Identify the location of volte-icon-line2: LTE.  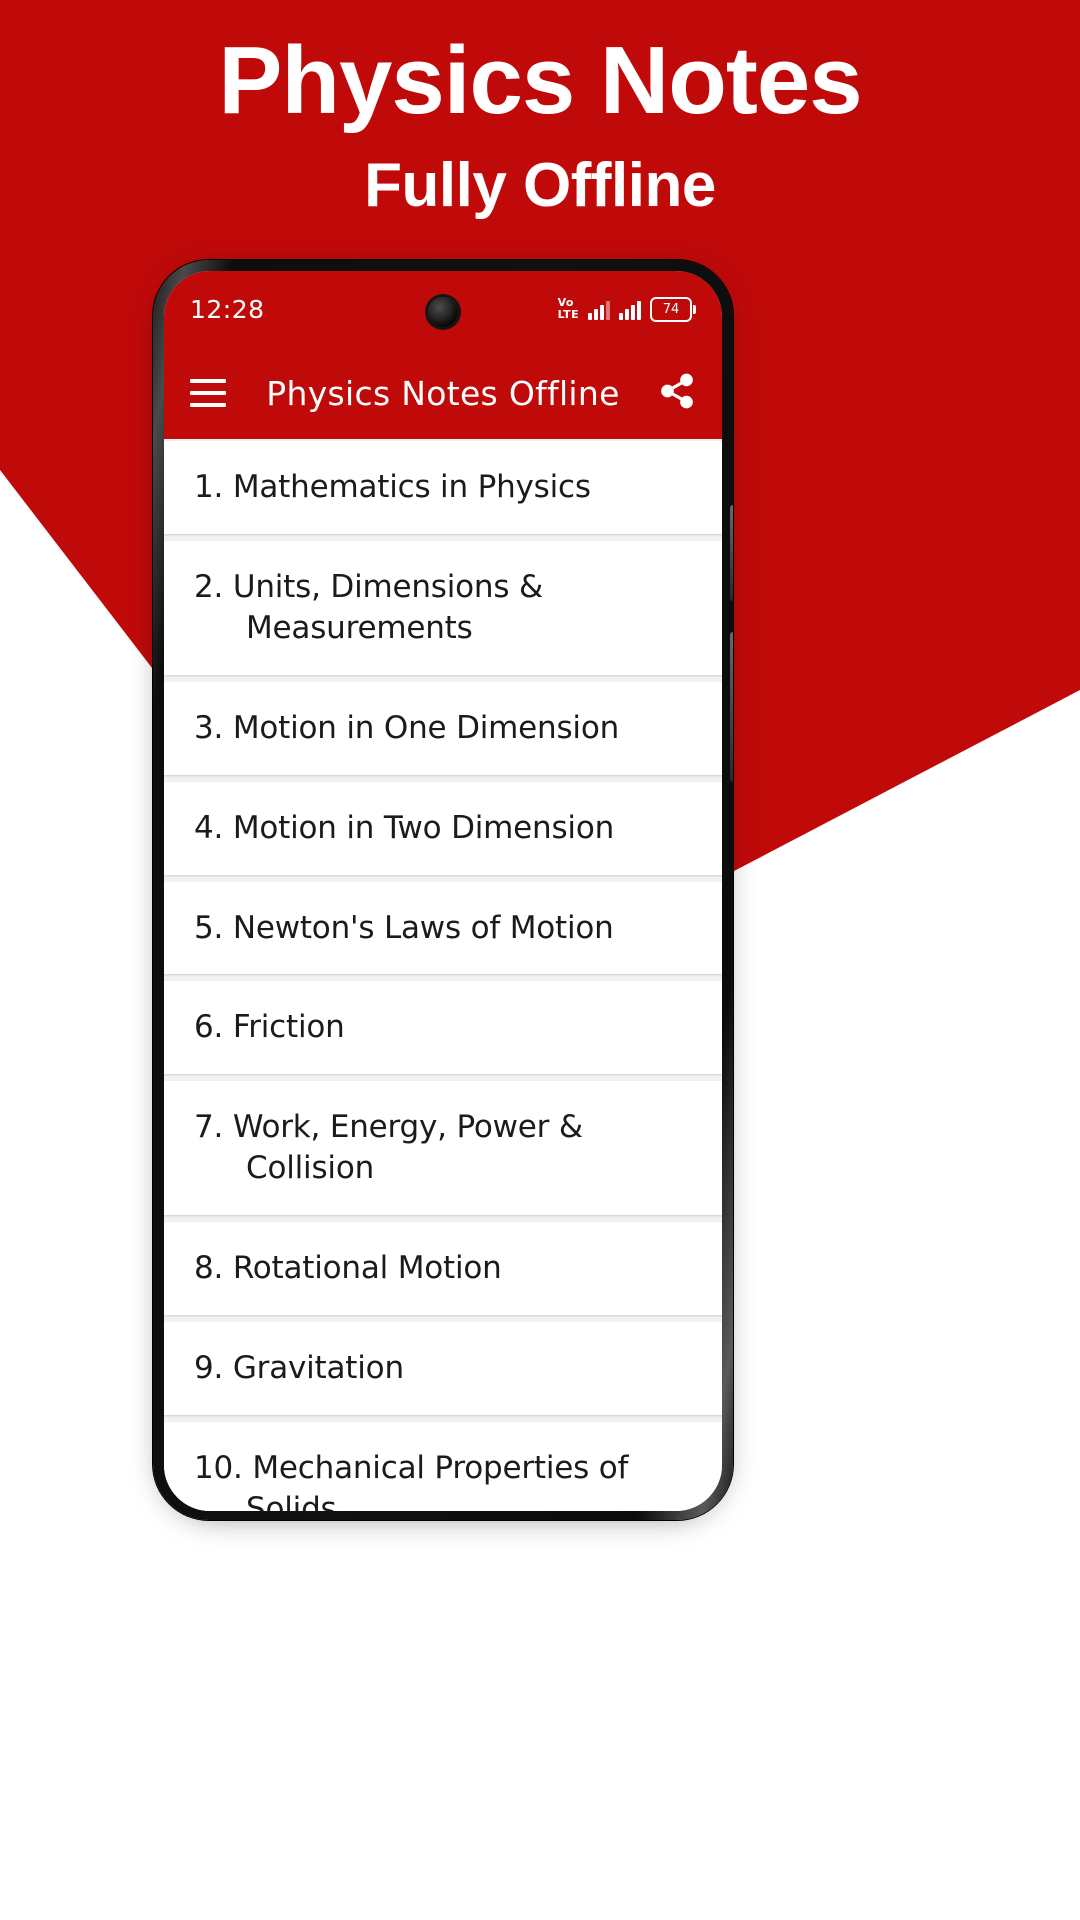
(568, 314).